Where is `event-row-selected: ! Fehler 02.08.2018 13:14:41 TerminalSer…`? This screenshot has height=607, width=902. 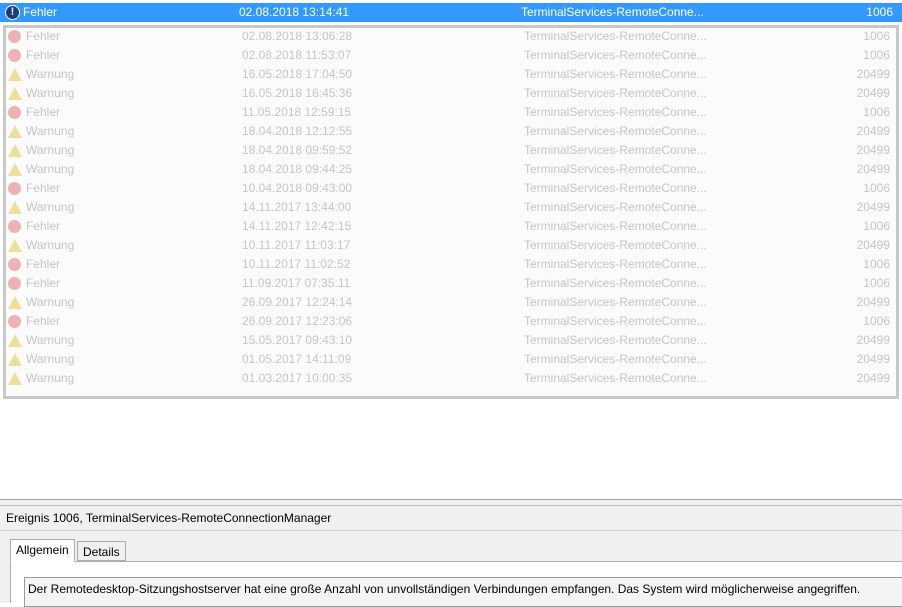
event-row-selected: ! Fehler 02.08.2018 13:14:41 TerminalSer… is located at coordinates (451, 12).